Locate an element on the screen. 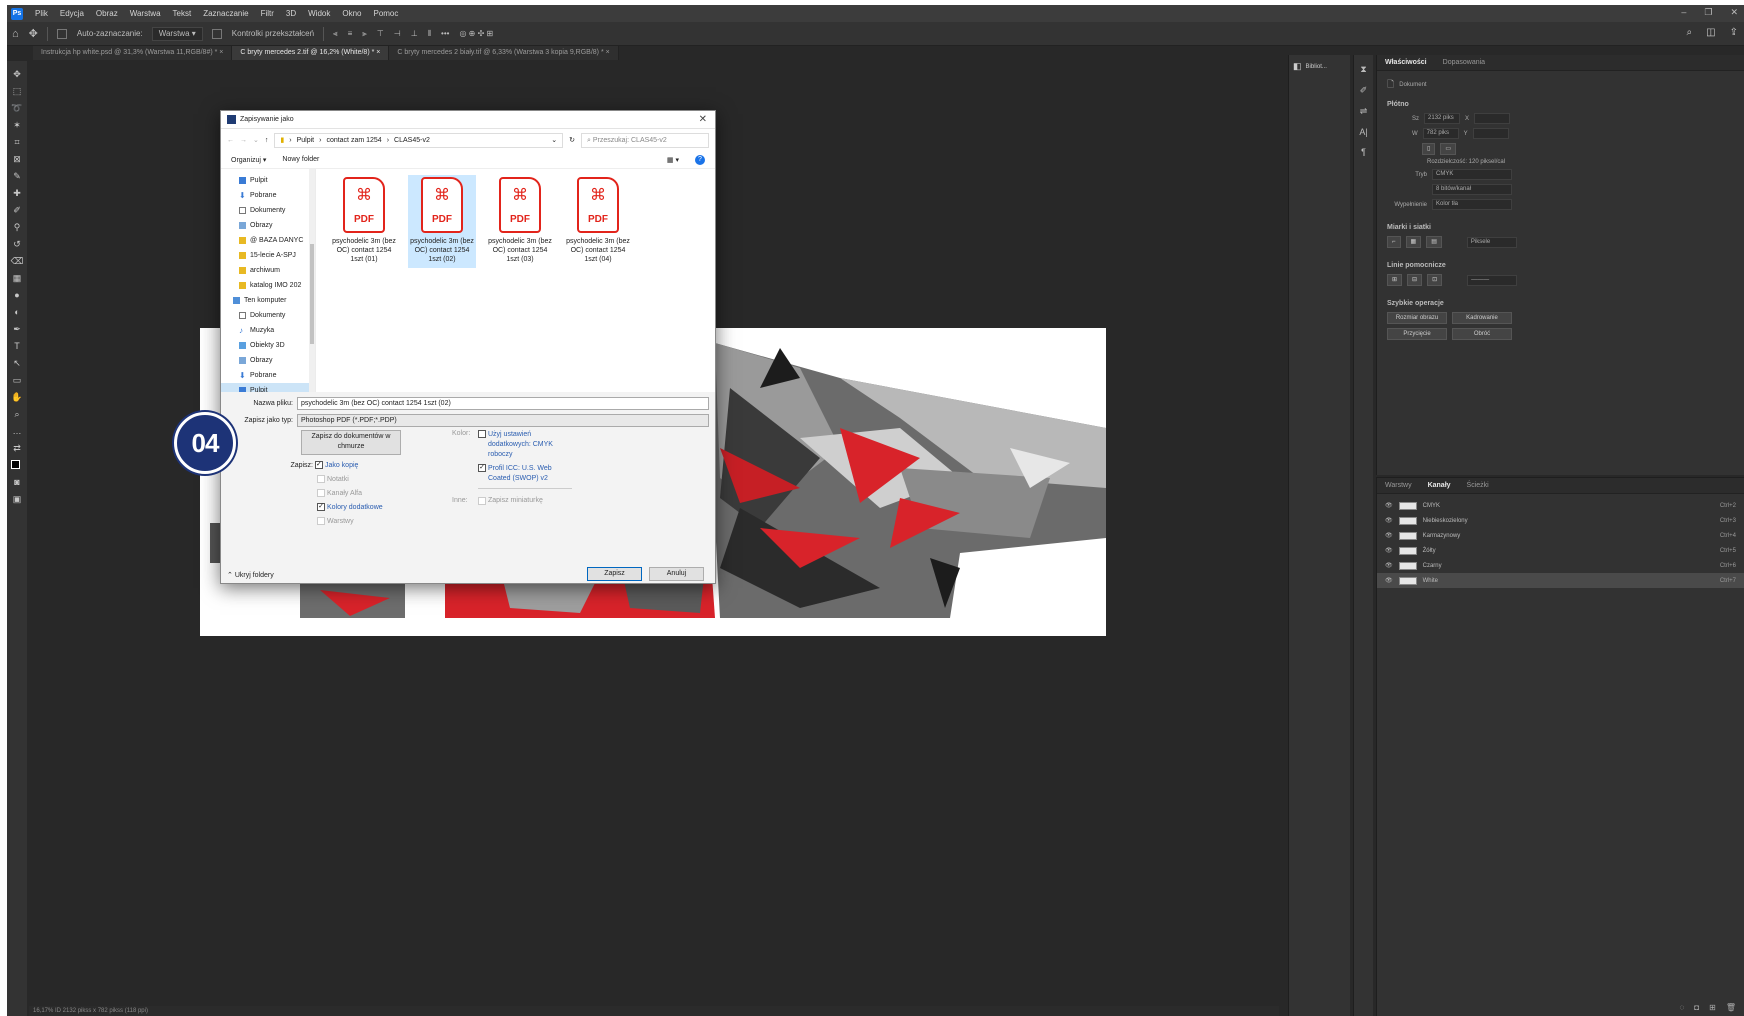 This screenshot has width=1744, height=1016. share-icon: ⇪ is located at coordinates (1734, 32).